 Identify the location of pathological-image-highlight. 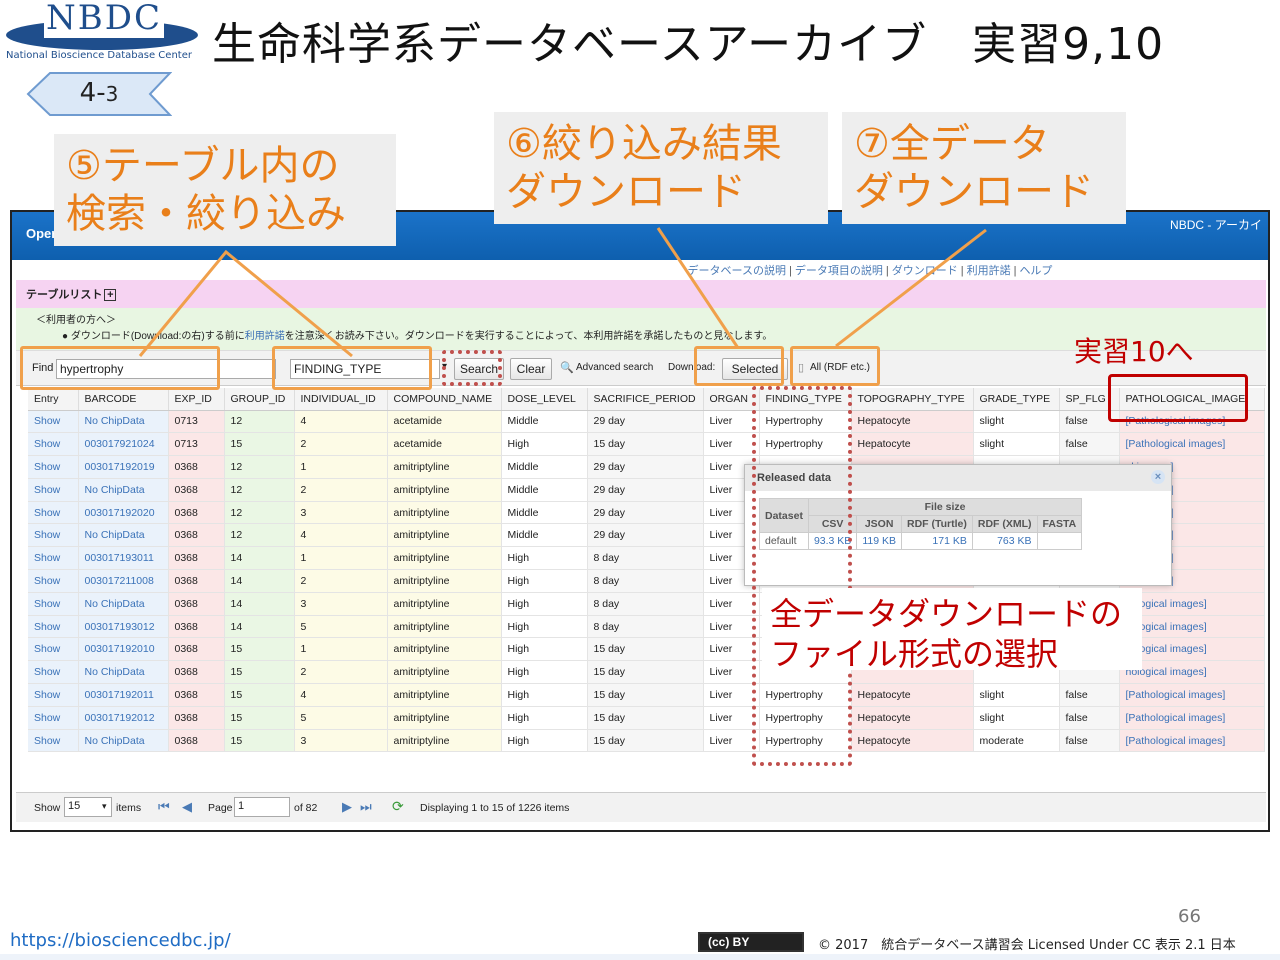
(1178, 398).